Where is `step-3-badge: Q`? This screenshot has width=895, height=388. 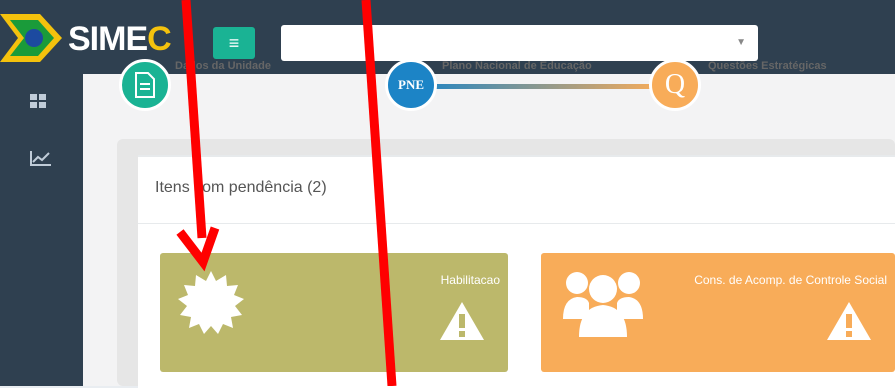
step-3-badge: Q is located at coordinates (675, 84).